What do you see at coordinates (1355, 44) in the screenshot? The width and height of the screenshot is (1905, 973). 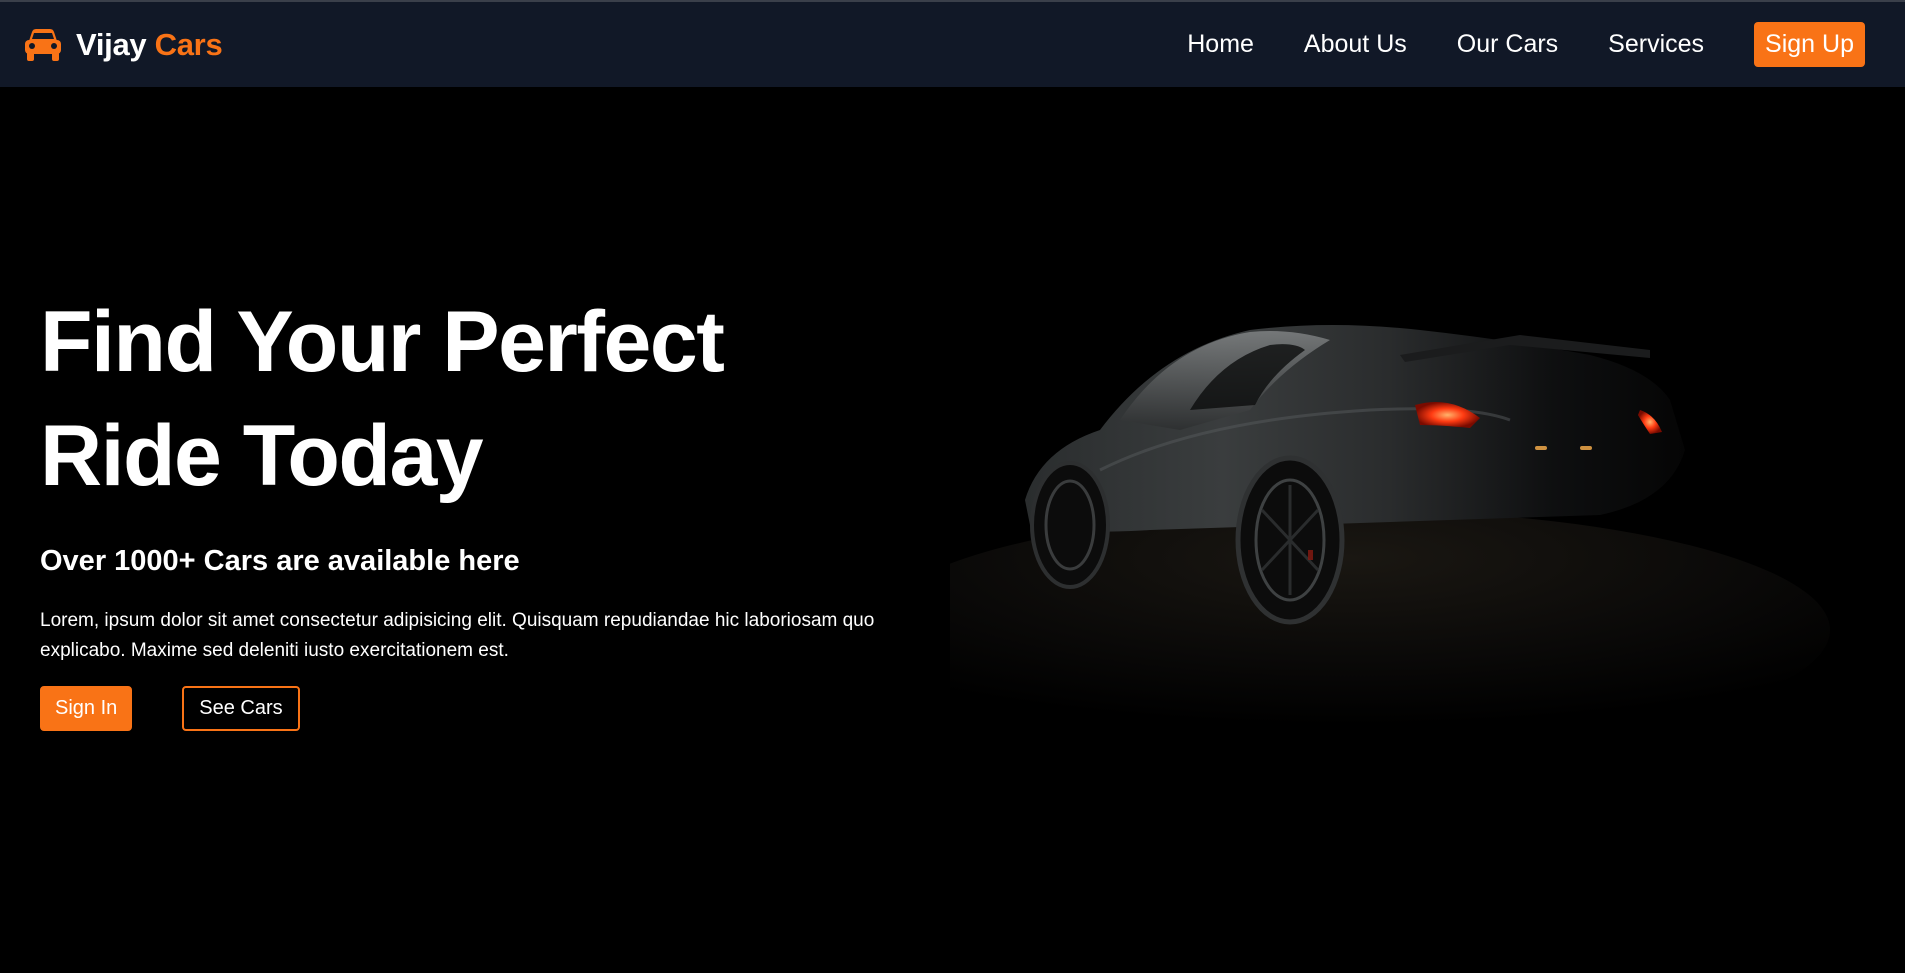 I see `nav-link-about-us: About Us` at bounding box center [1355, 44].